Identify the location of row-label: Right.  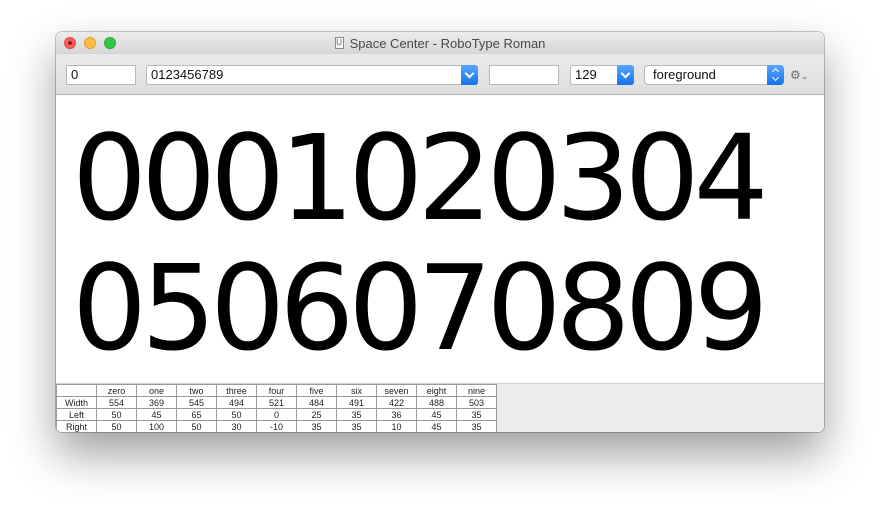
(76, 426).